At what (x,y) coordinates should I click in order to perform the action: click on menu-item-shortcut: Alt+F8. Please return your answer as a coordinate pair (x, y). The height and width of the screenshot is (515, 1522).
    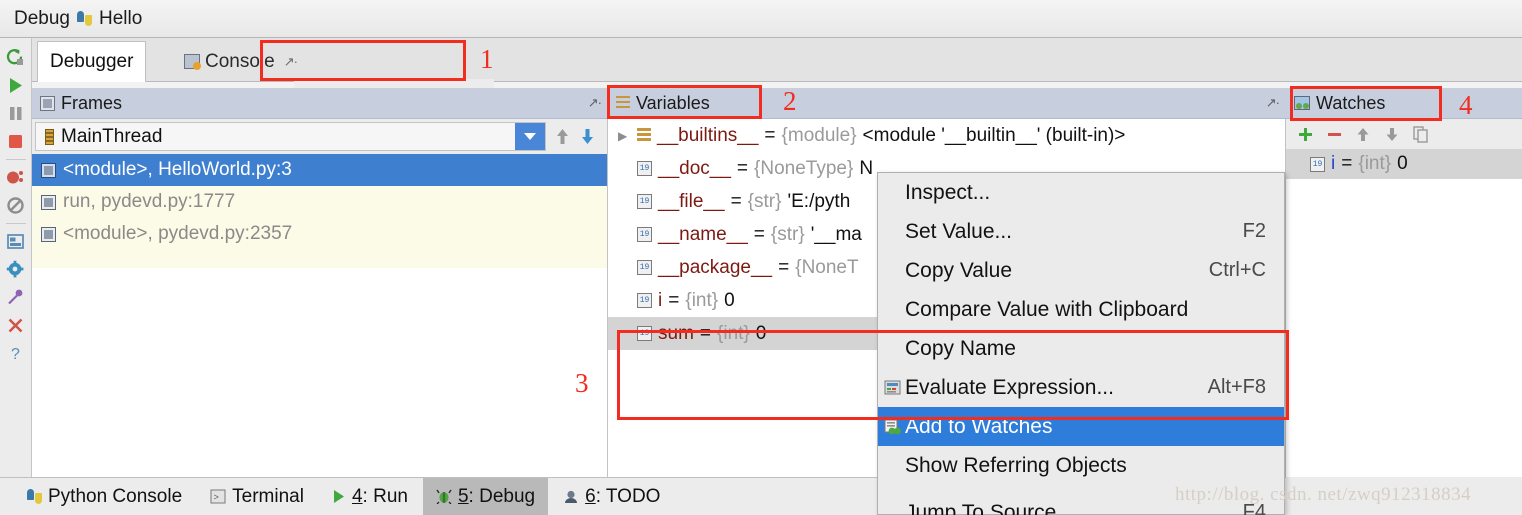
    Looking at the image, I should click on (1236, 387).